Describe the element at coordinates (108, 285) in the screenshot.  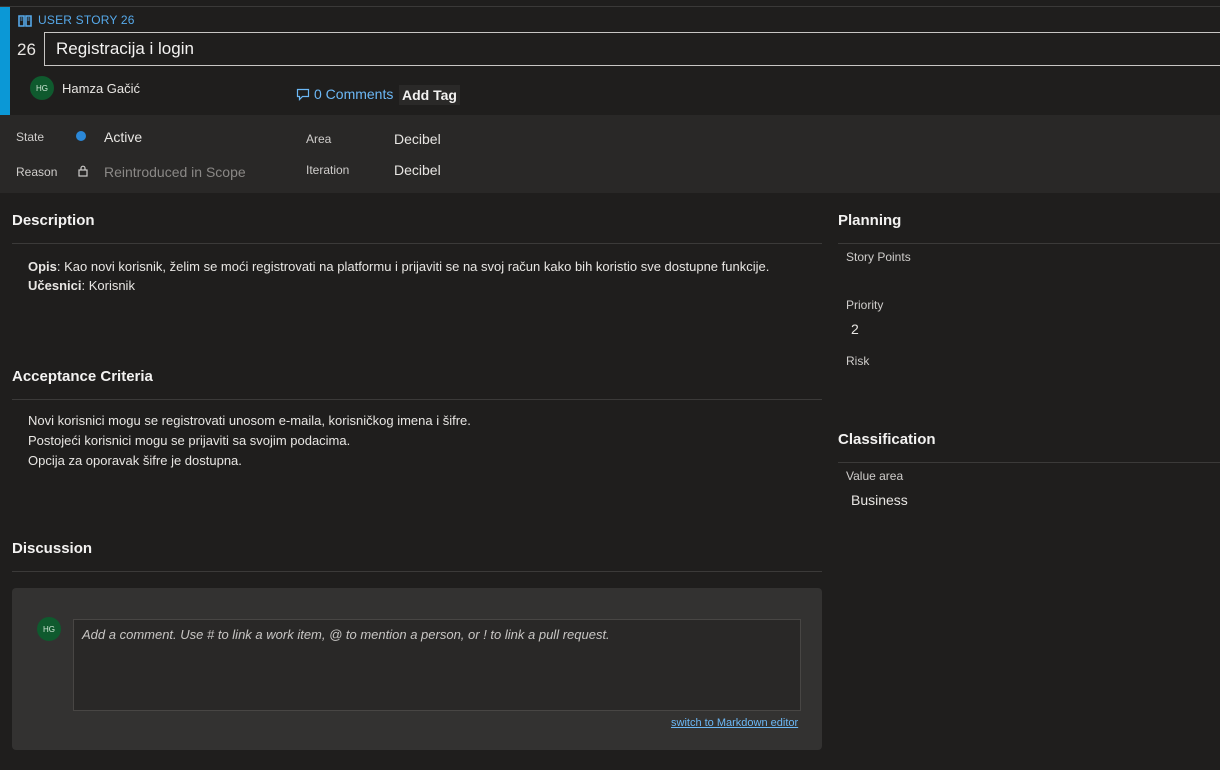
I see `ucesnici-text: : Korisnik` at that location.